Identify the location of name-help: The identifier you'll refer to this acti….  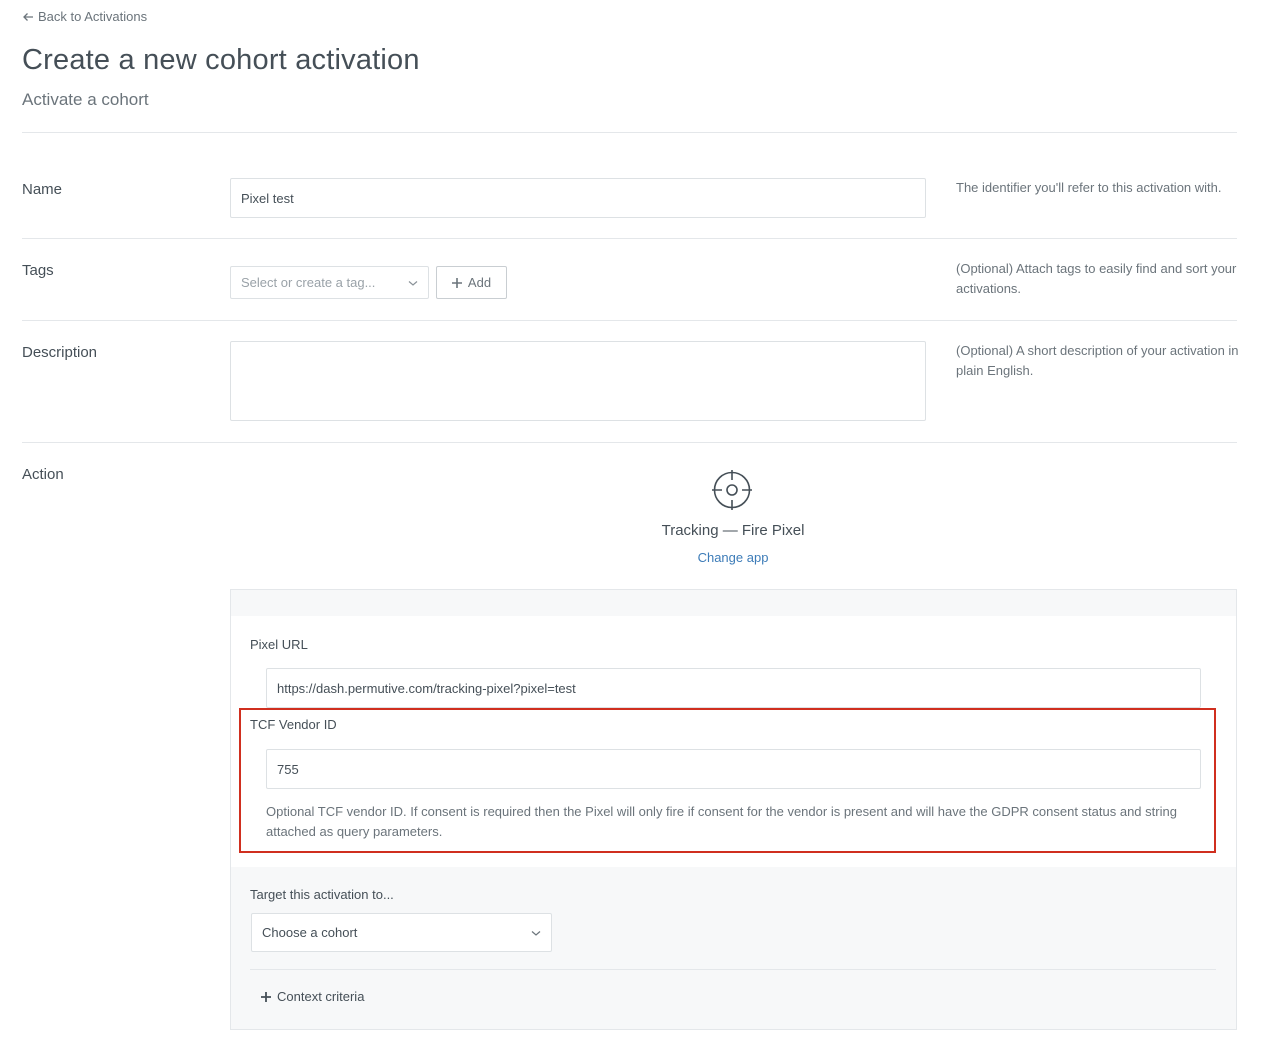
(1089, 187).